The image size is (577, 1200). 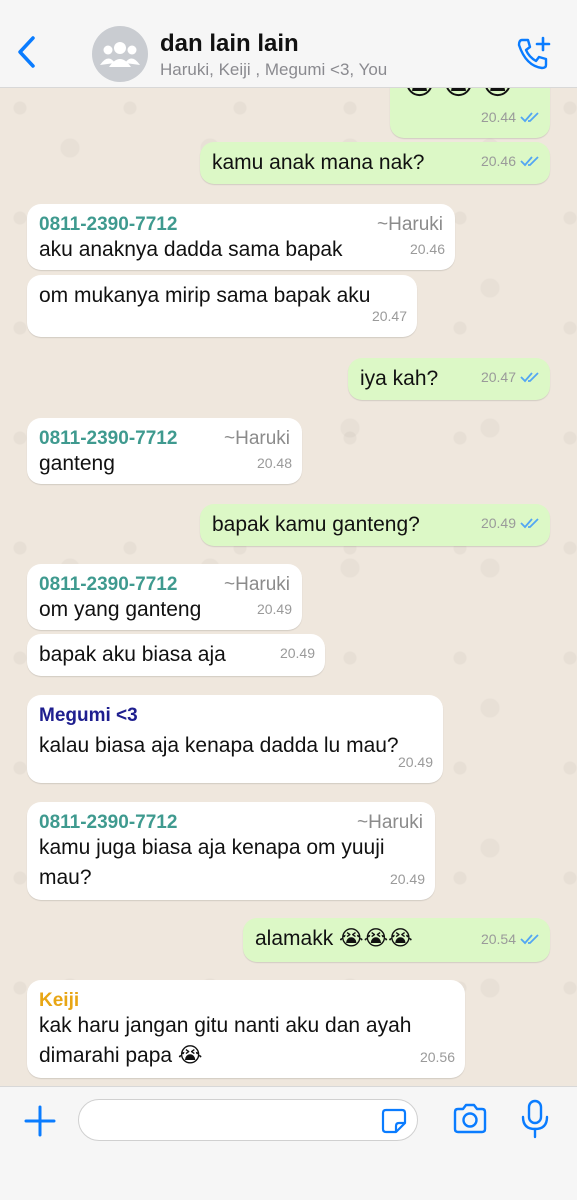 What do you see at coordinates (225, 1025) in the screenshot?
I see `message-text-line-1: kak haru jangan gitu nanti aku dan ayah` at bounding box center [225, 1025].